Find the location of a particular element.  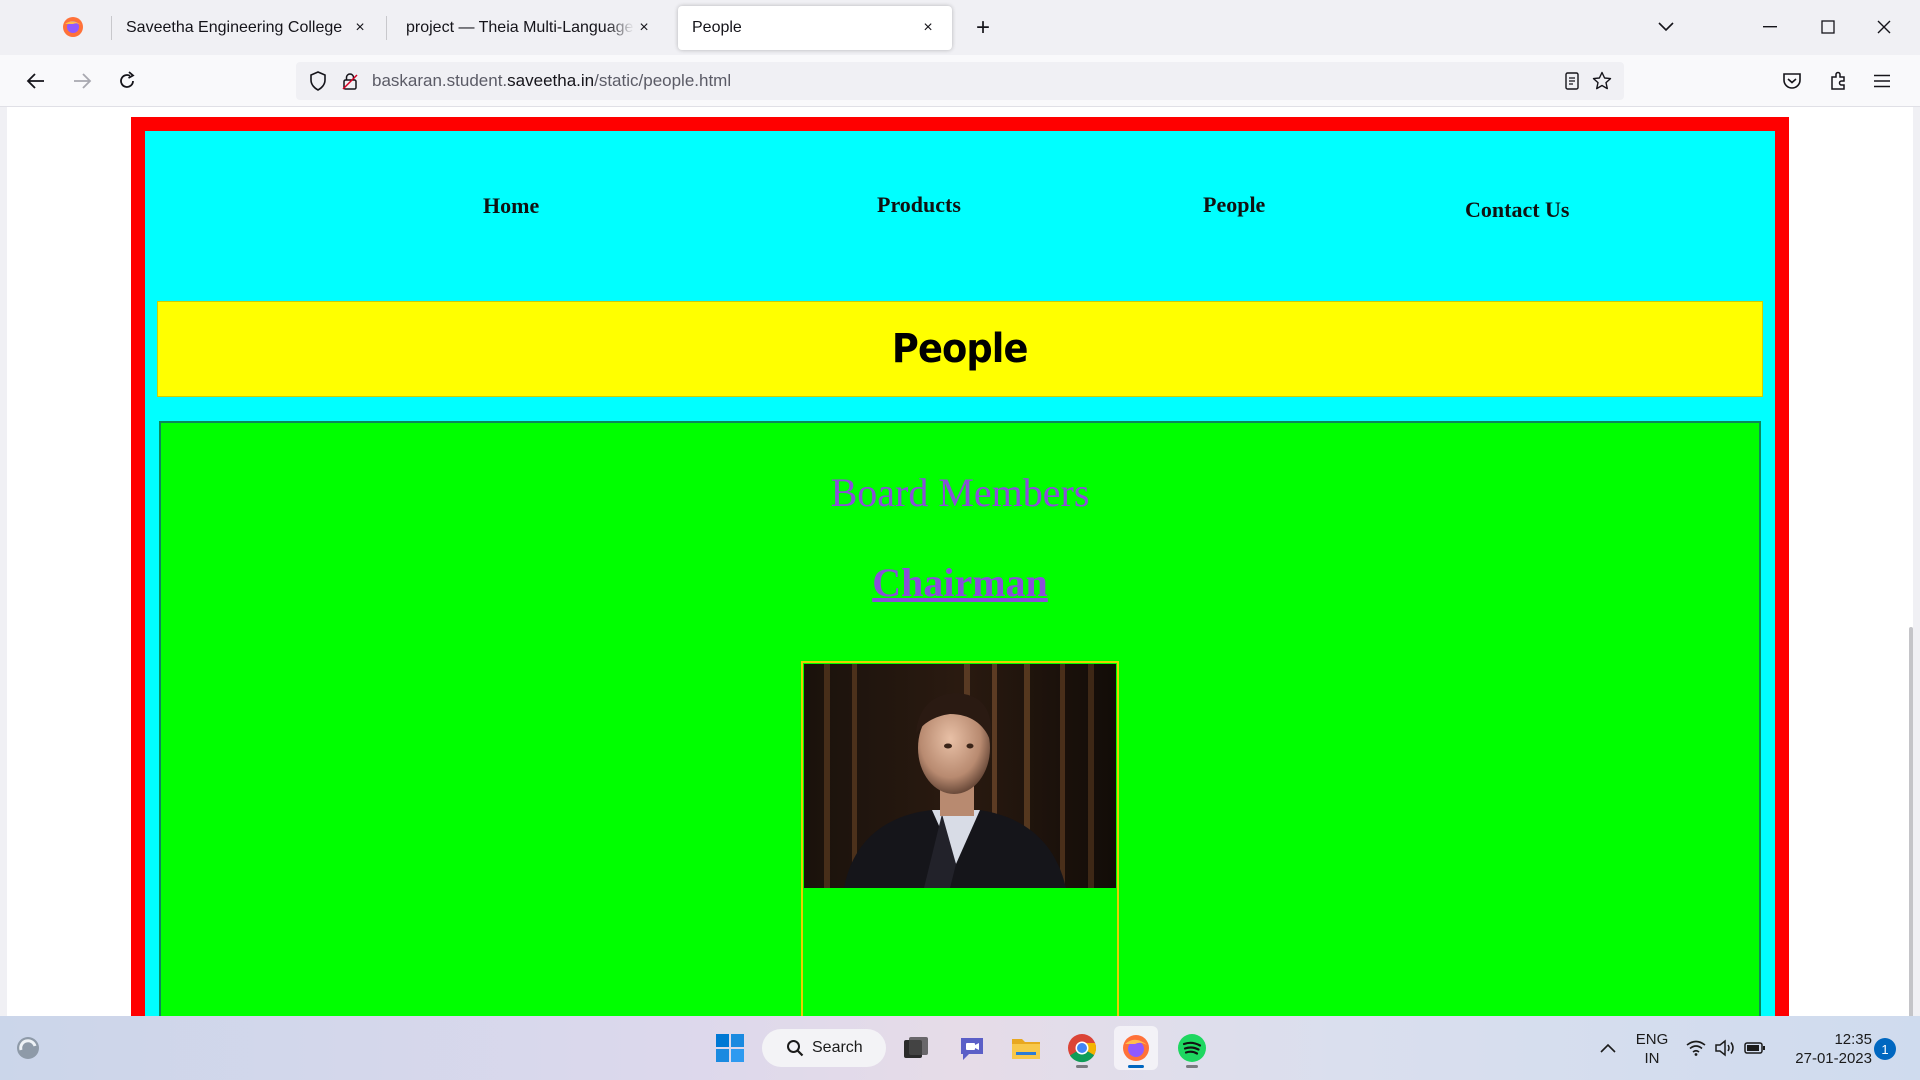

volume-icon is located at coordinates (1725, 1048).